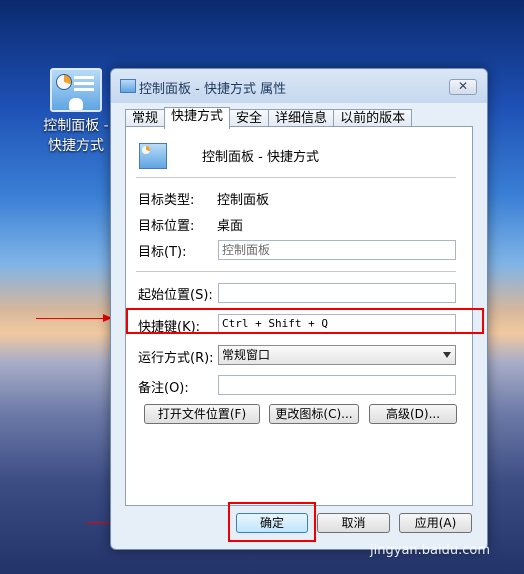 The image size is (524, 574). Describe the element at coordinates (337, 355) in the screenshot. I see `run-select: 常规窗口` at that location.